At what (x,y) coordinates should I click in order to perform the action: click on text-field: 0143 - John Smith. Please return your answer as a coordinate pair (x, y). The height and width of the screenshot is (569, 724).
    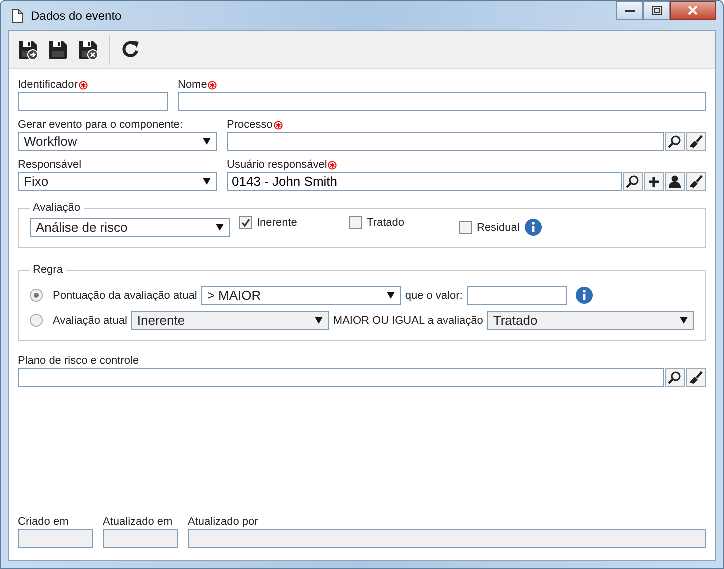
    Looking at the image, I should click on (424, 181).